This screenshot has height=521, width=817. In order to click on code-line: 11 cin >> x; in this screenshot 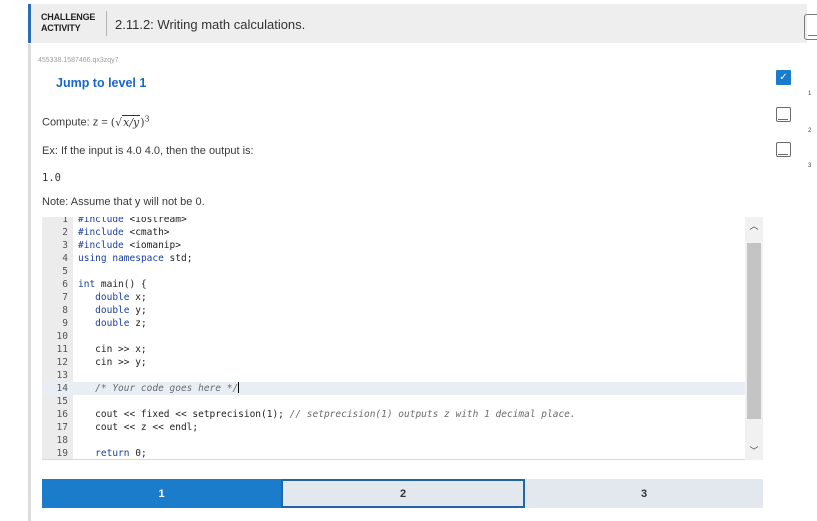, I will do `click(393, 349)`.